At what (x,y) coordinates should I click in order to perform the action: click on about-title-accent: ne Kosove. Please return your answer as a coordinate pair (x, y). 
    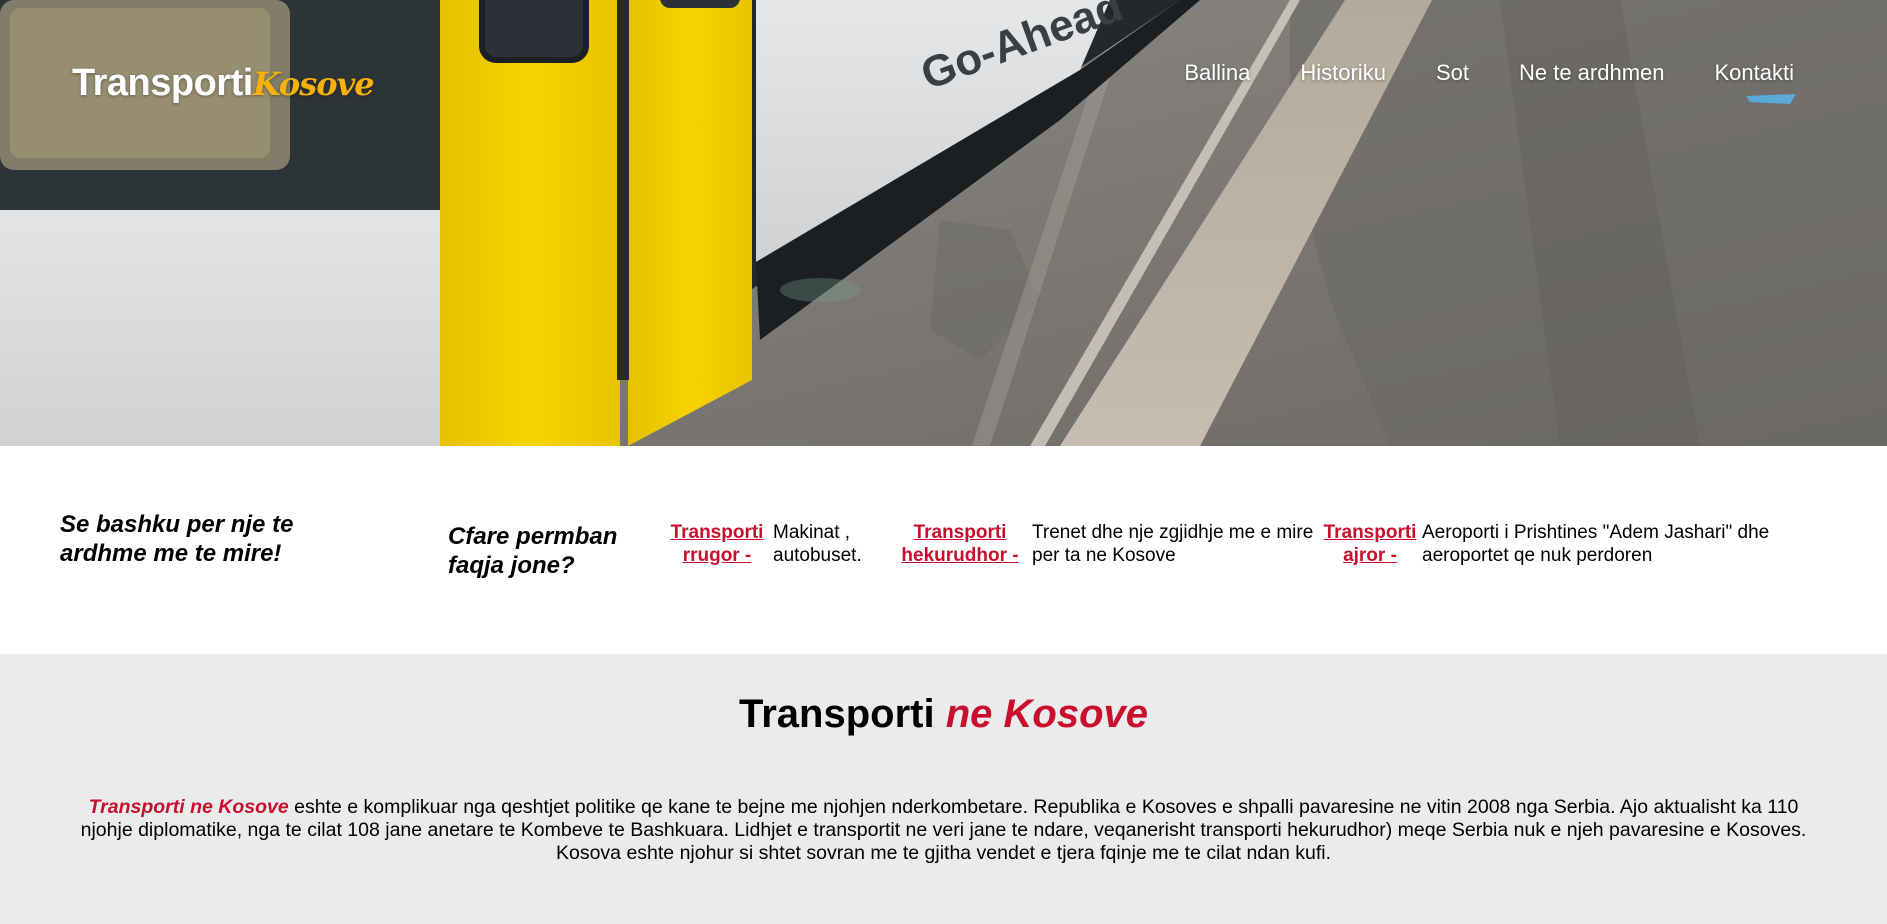
    Looking at the image, I should click on (1046, 714).